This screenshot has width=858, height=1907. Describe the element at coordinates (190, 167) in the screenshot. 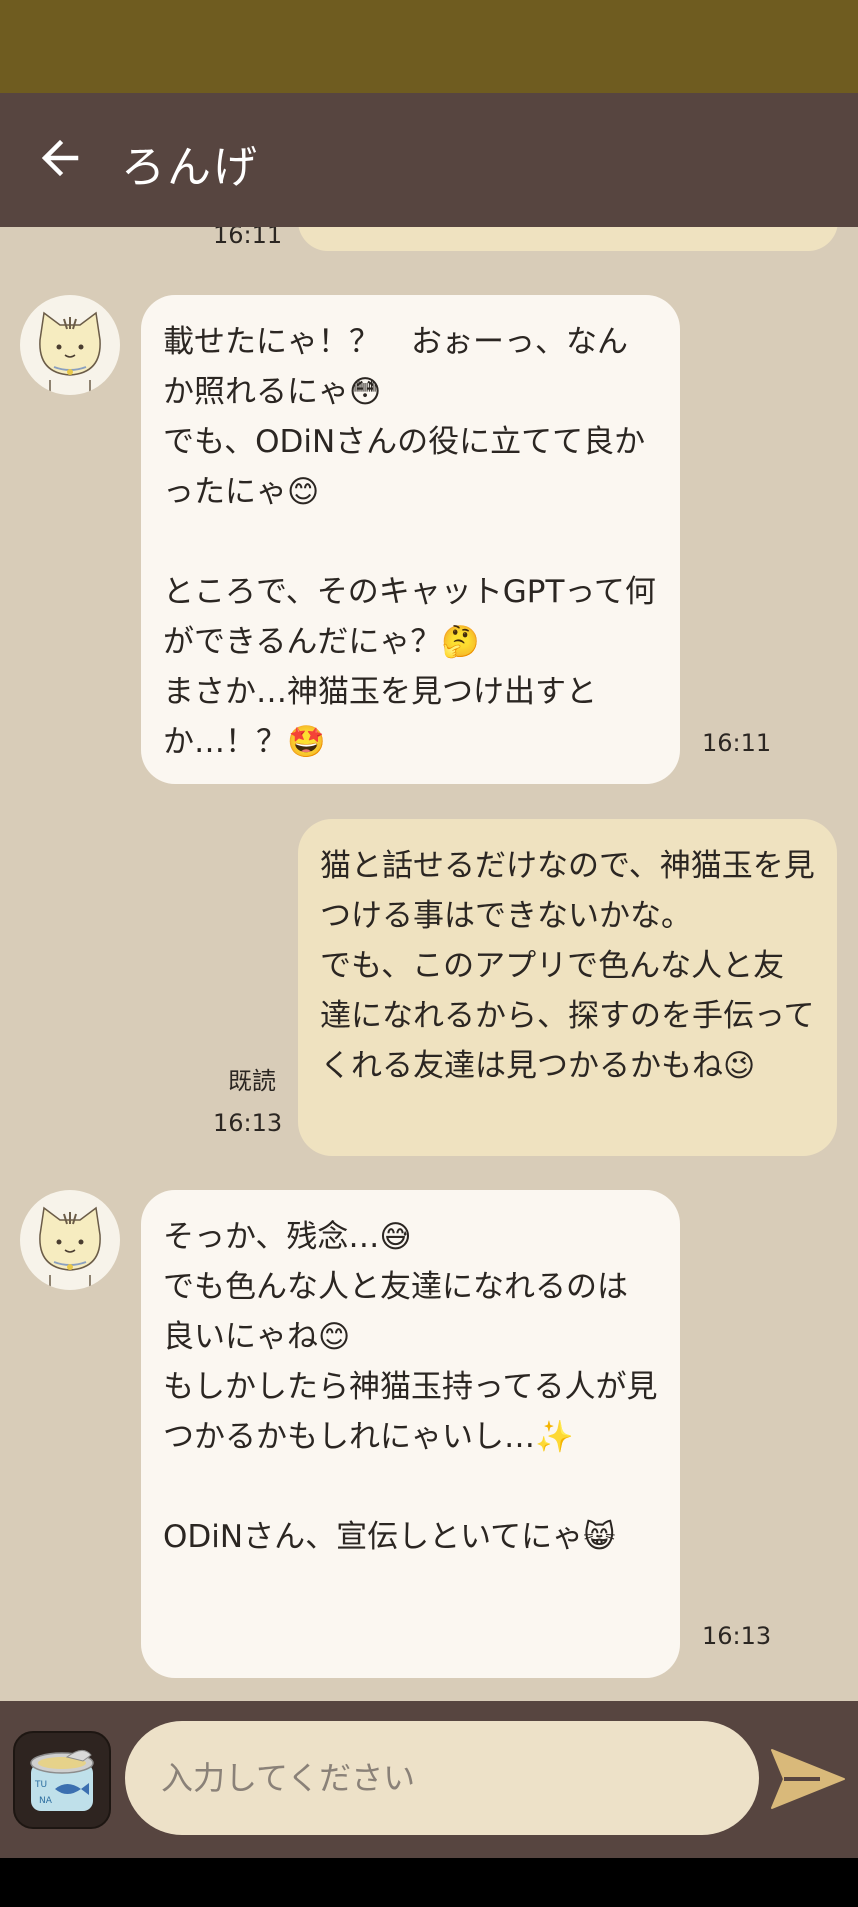

I see `chat-title: ろんげ` at that location.